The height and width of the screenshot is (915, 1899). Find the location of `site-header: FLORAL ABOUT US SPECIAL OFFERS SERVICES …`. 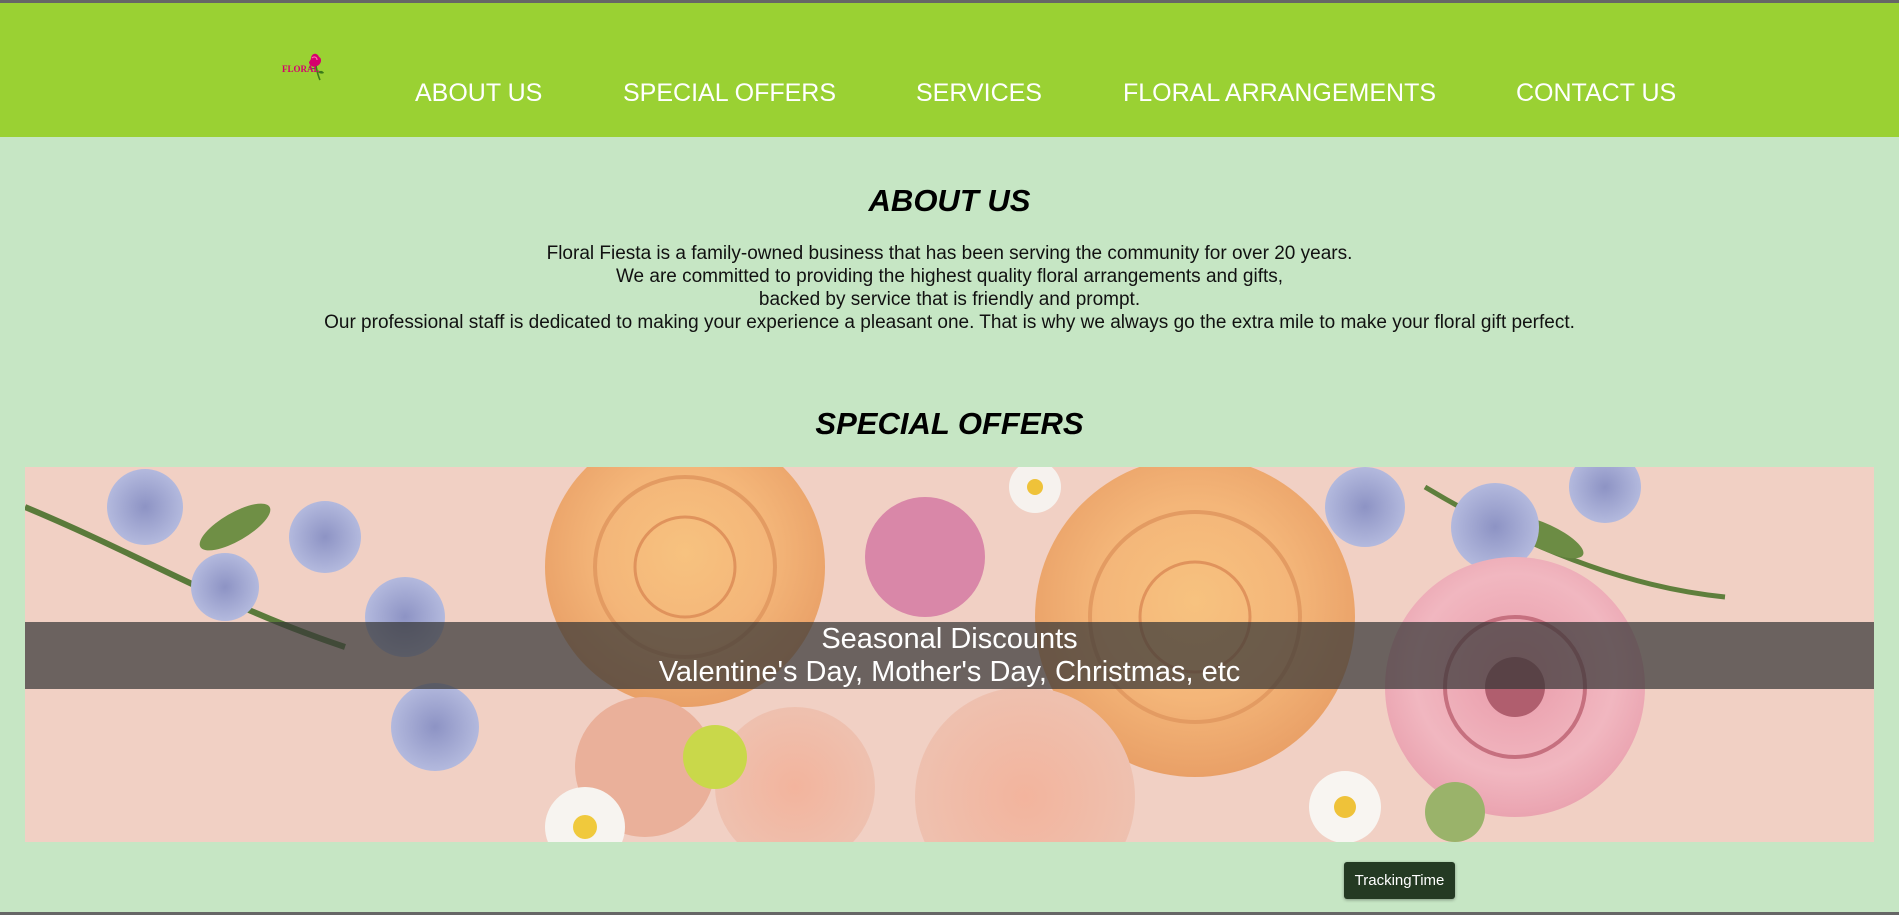

site-header: FLORAL ABOUT US SPECIAL OFFERS SERVICES … is located at coordinates (949, 70).